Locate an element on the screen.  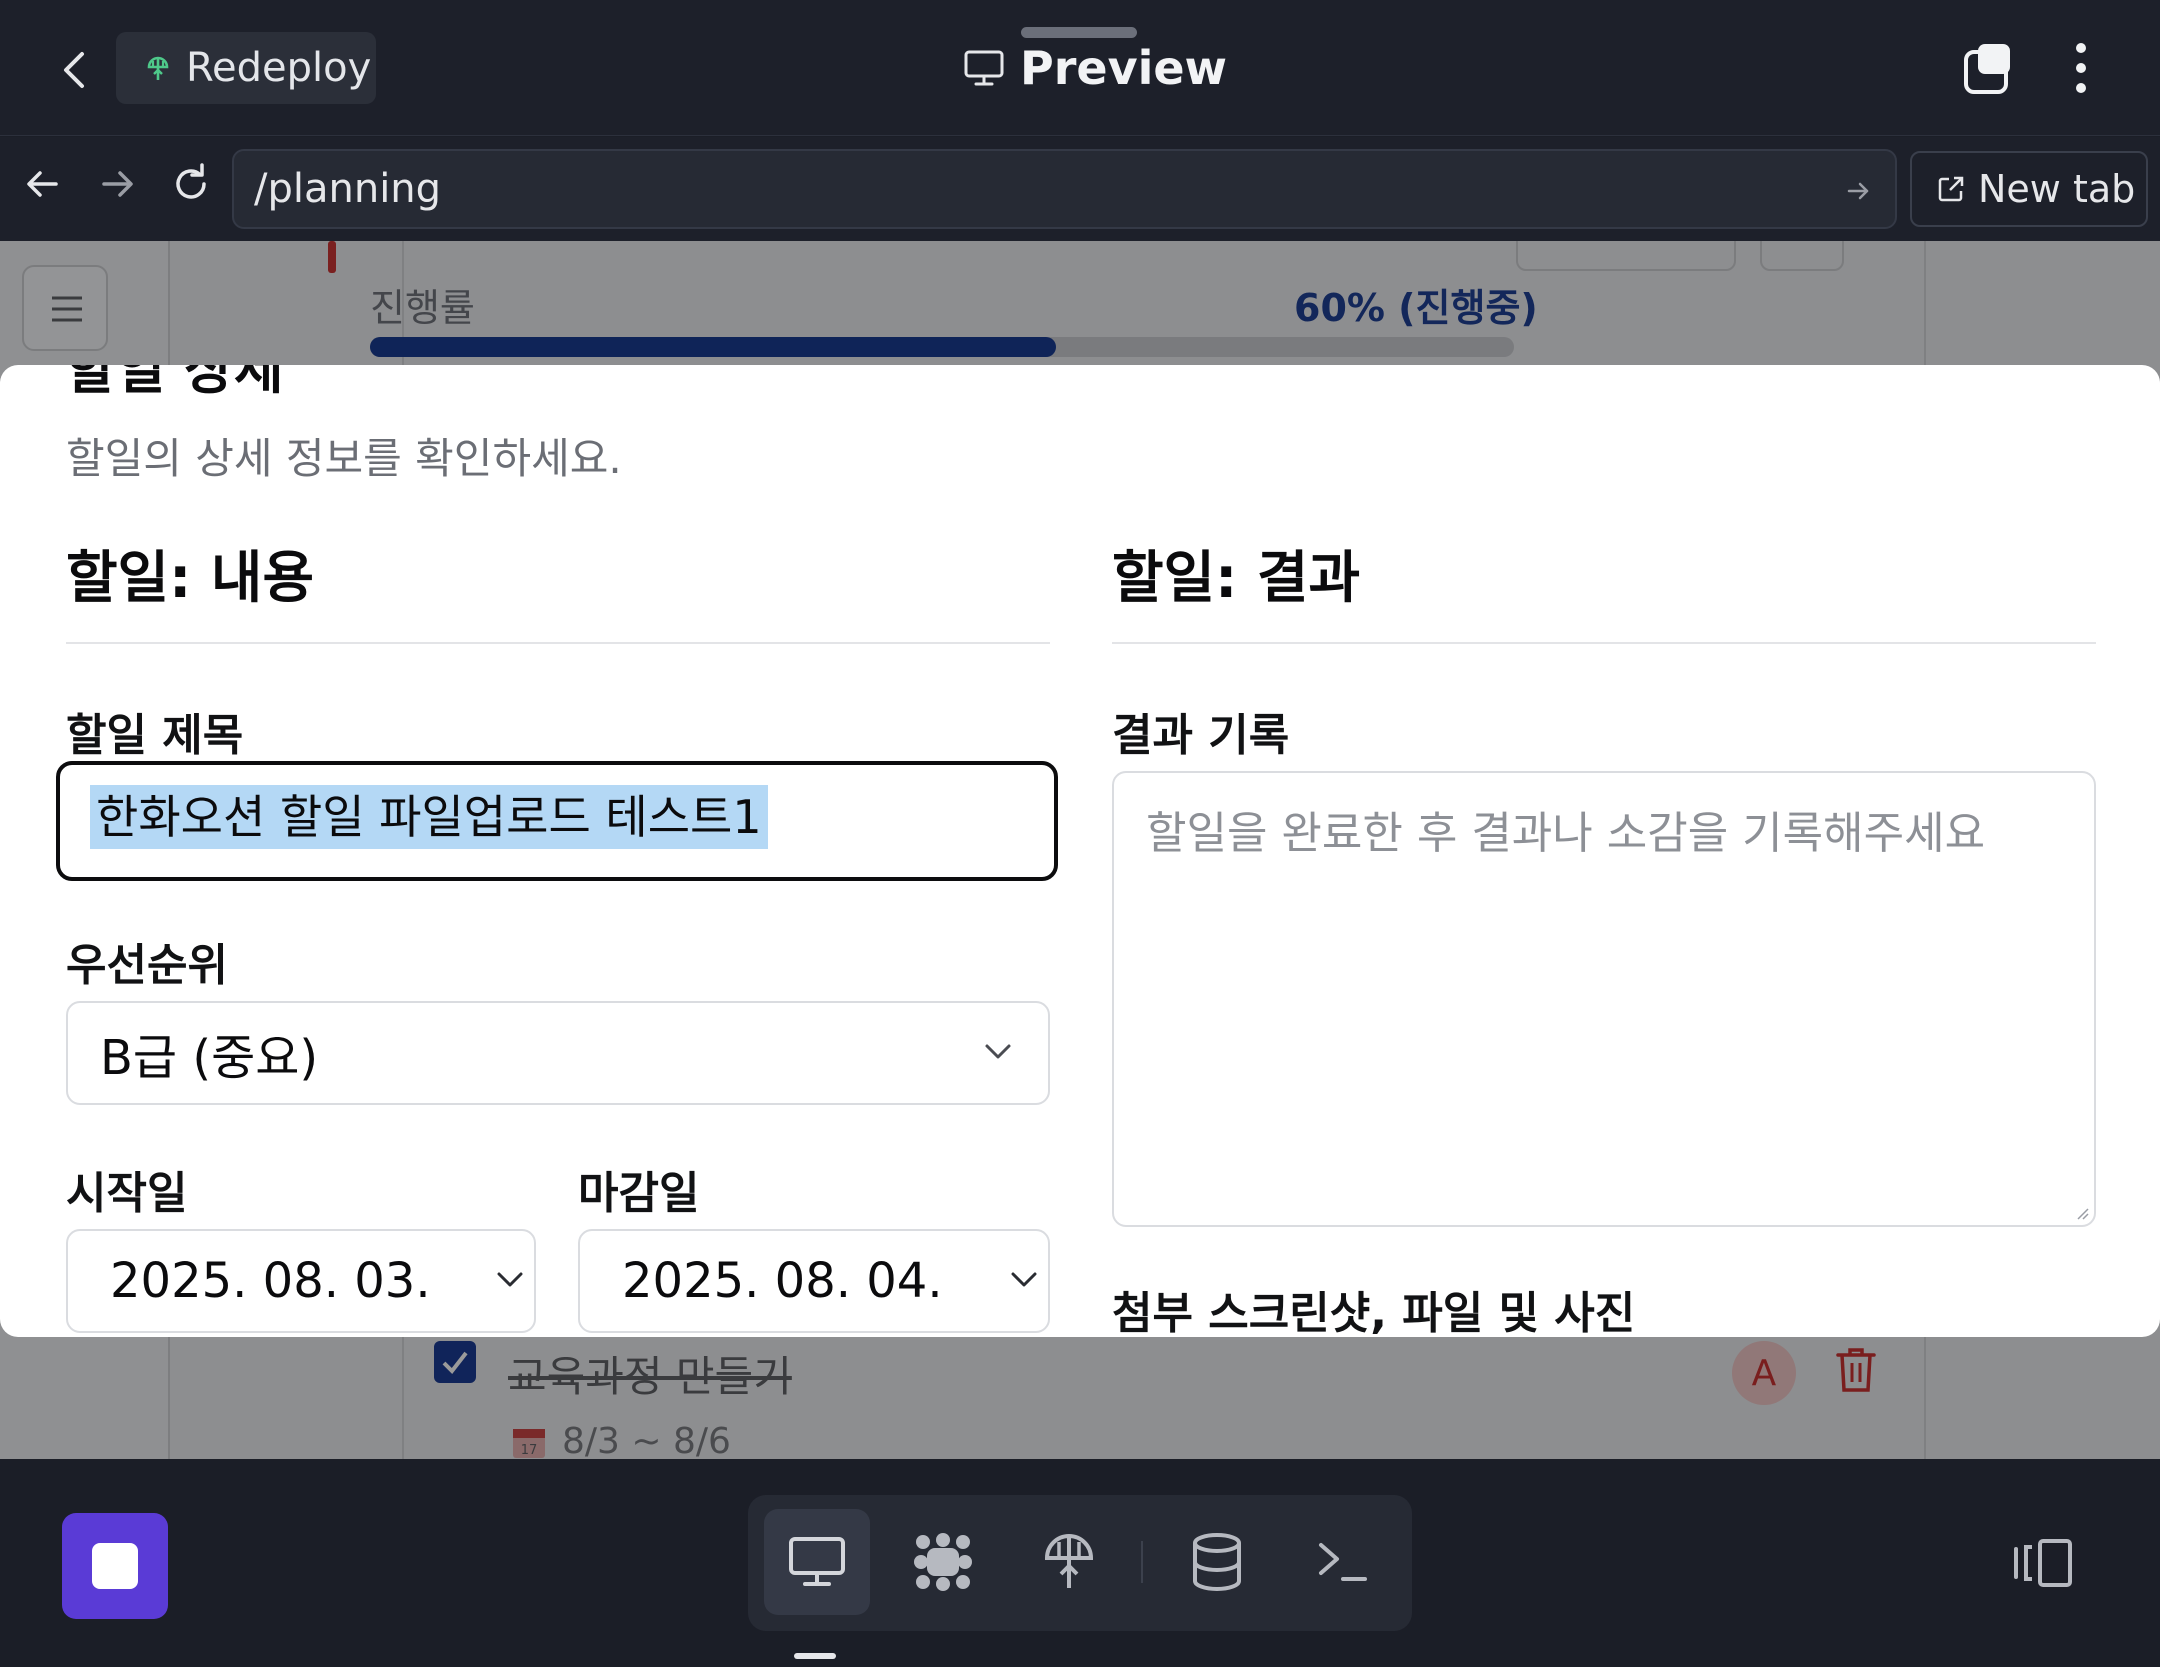
more-options-icon is located at coordinates (2081, 68).